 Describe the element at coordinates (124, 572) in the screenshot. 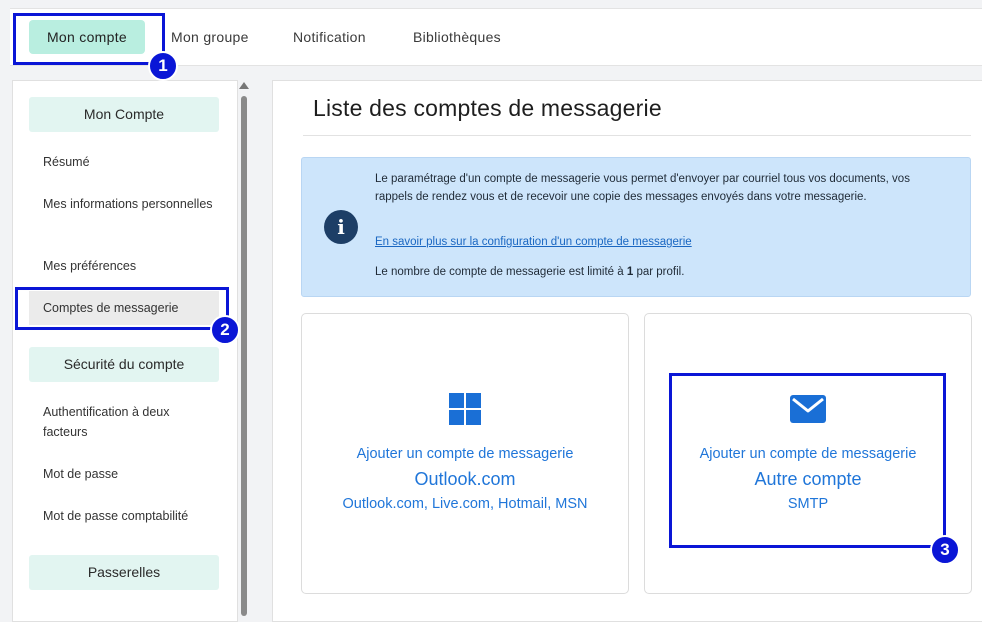

I see `section-header-passerelles: Passerelles` at that location.